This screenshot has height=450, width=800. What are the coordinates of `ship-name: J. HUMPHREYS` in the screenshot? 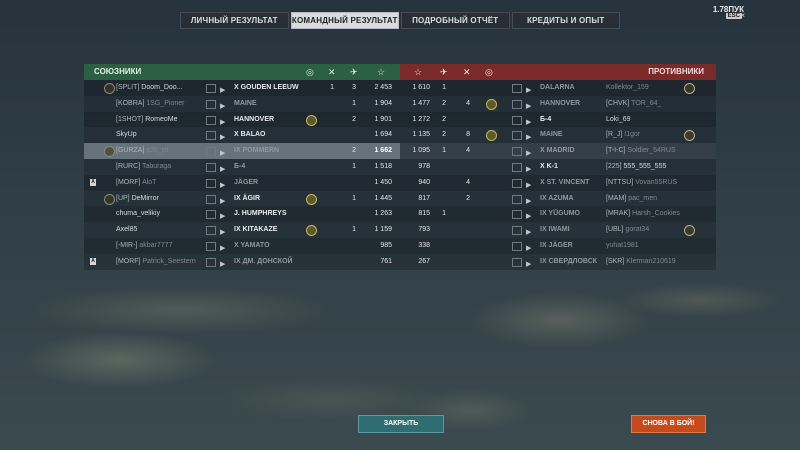 It's located at (260, 214).